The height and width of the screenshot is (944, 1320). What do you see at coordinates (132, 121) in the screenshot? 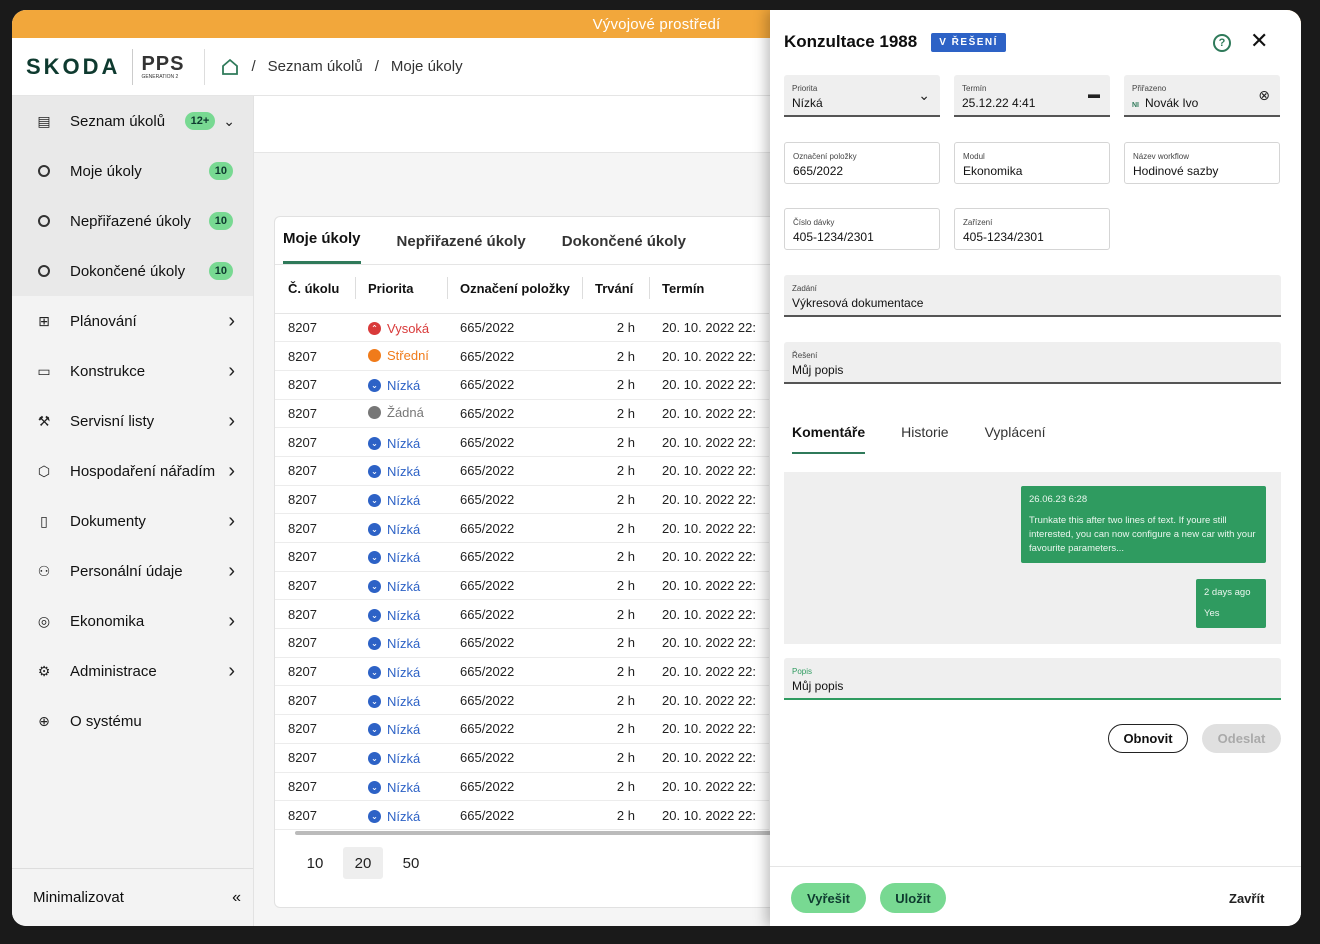
I see `sidebar-item-seznam-ukolu: ▤ Seznam úkolů 12+ ⌄` at bounding box center [132, 121].